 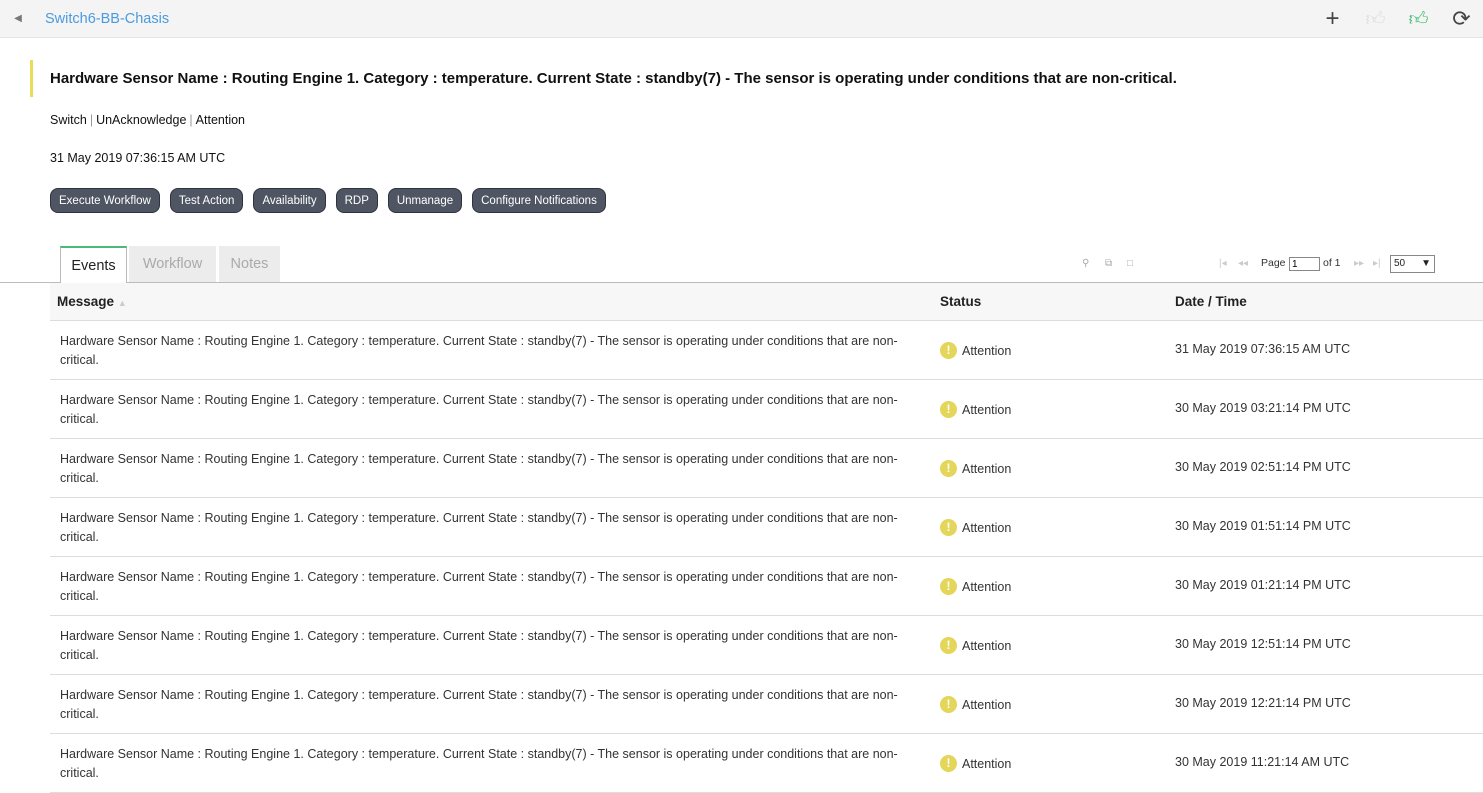 What do you see at coordinates (1263, 408) in the screenshot?
I see `event-datetime: 30 May 2019 03:21:14 PM UTC` at bounding box center [1263, 408].